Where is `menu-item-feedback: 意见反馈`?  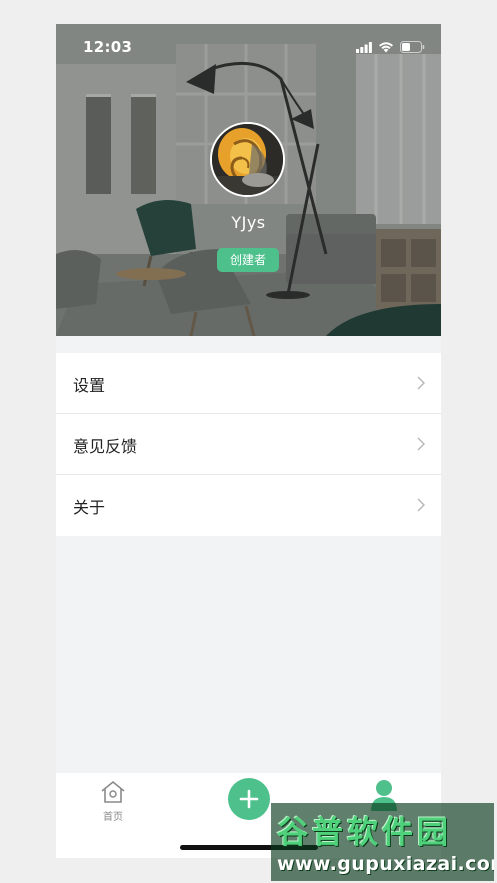
menu-item-feedback: 意见反馈 is located at coordinates (248, 444).